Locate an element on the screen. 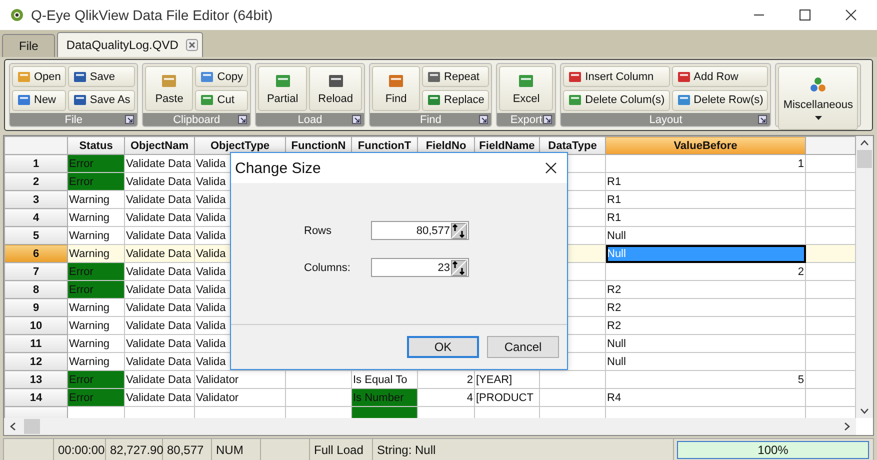  table-cell: 2 is located at coordinates (706, 271).